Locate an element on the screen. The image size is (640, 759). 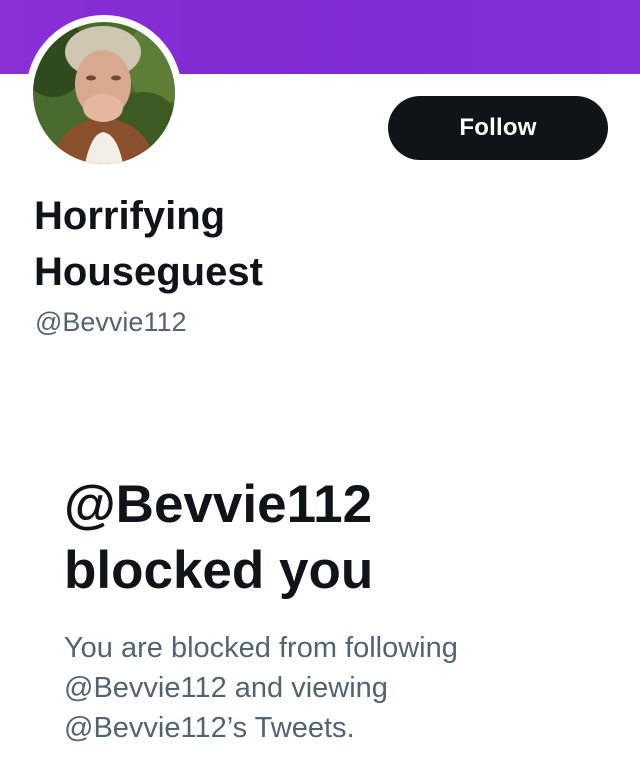
avatar-photo-icon is located at coordinates (104, 93).